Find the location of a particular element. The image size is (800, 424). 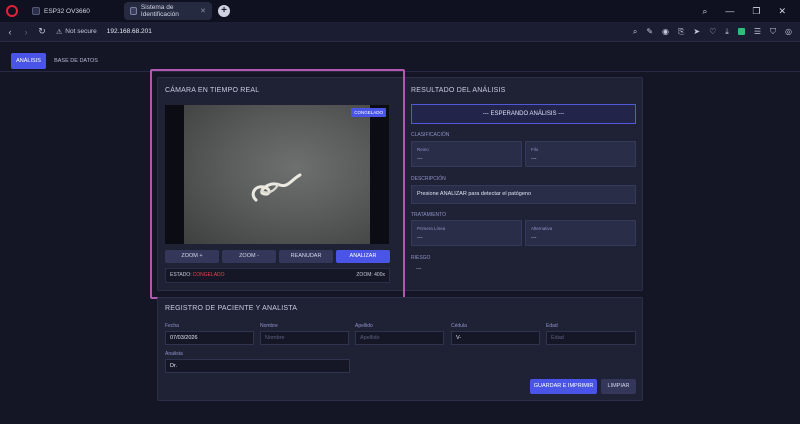

ring-icon: ◎ is located at coordinates (788, 31).